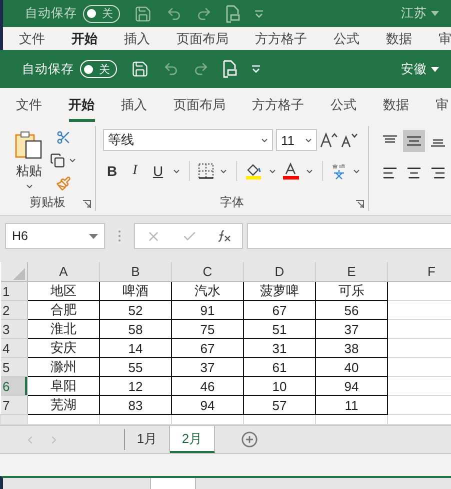 The image size is (451, 489). What do you see at coordinates (135, 171) in the screenshot?
I see `italic-button: I` at bounding box center [135, 171].